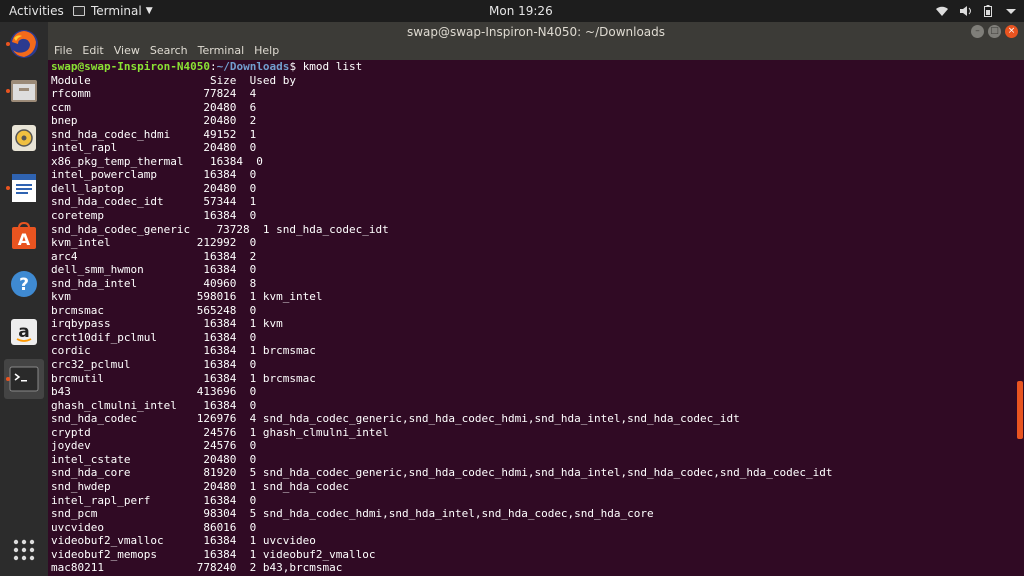 The width and height of the screenshot is (1024, 576). What do you see at coordinates (154, 121) in the screenshot?
I see `output-line: bnep 20480 2` at bounding box center [154, 121].